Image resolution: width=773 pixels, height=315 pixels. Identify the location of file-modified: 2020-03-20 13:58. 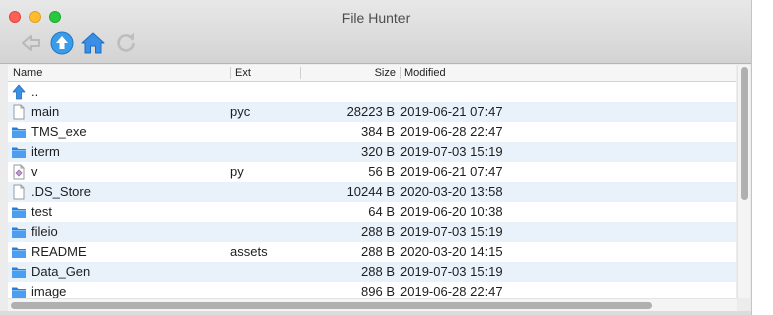
(451, 191).